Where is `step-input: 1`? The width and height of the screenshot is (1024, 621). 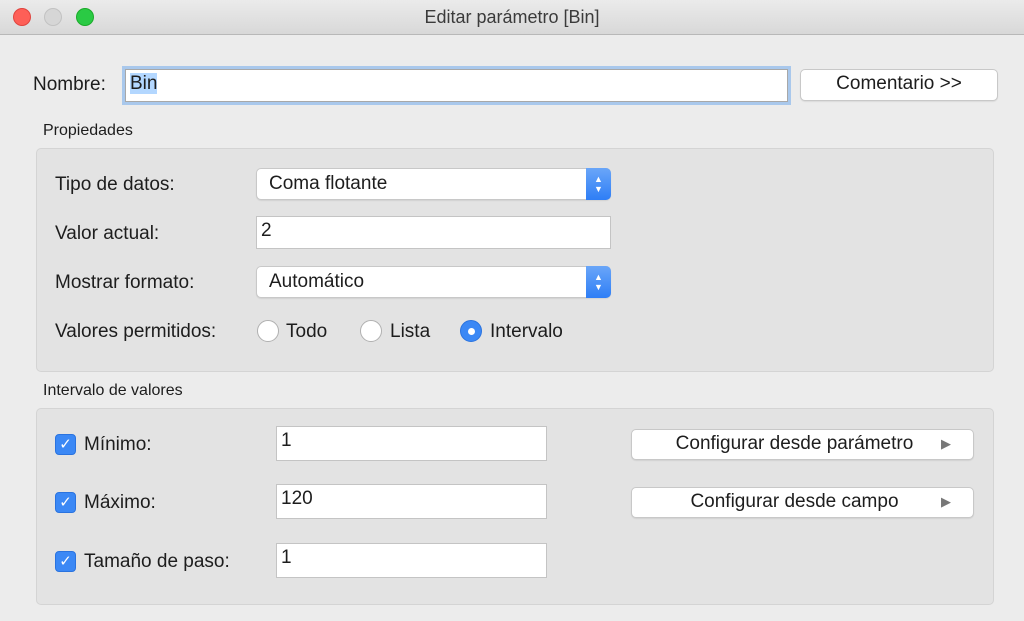 step-input: 1 is located at coordinates (411, 560).